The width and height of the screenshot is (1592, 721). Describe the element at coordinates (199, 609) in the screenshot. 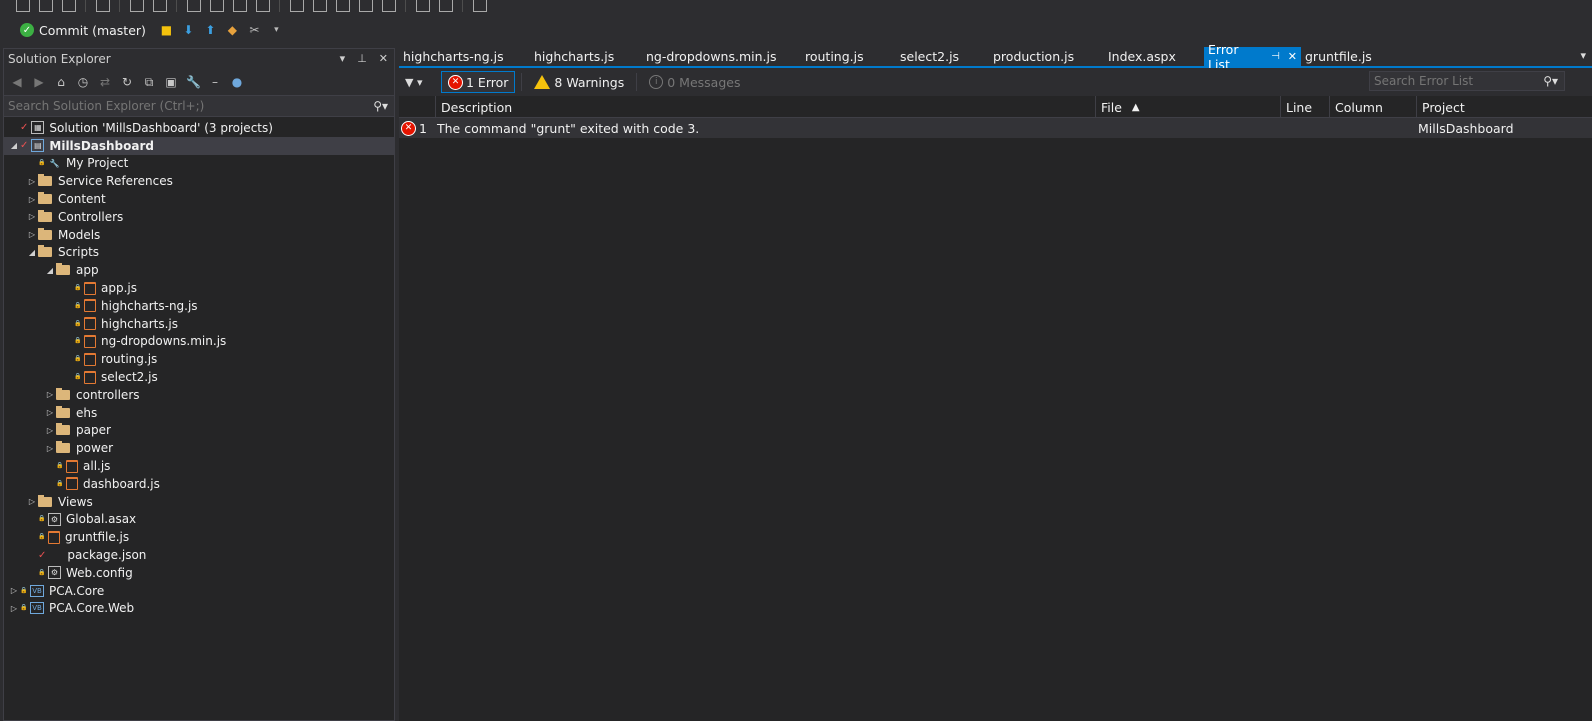

I see `tree-item: ▷ 🔒 VB PCA.Core.Web` at that location.